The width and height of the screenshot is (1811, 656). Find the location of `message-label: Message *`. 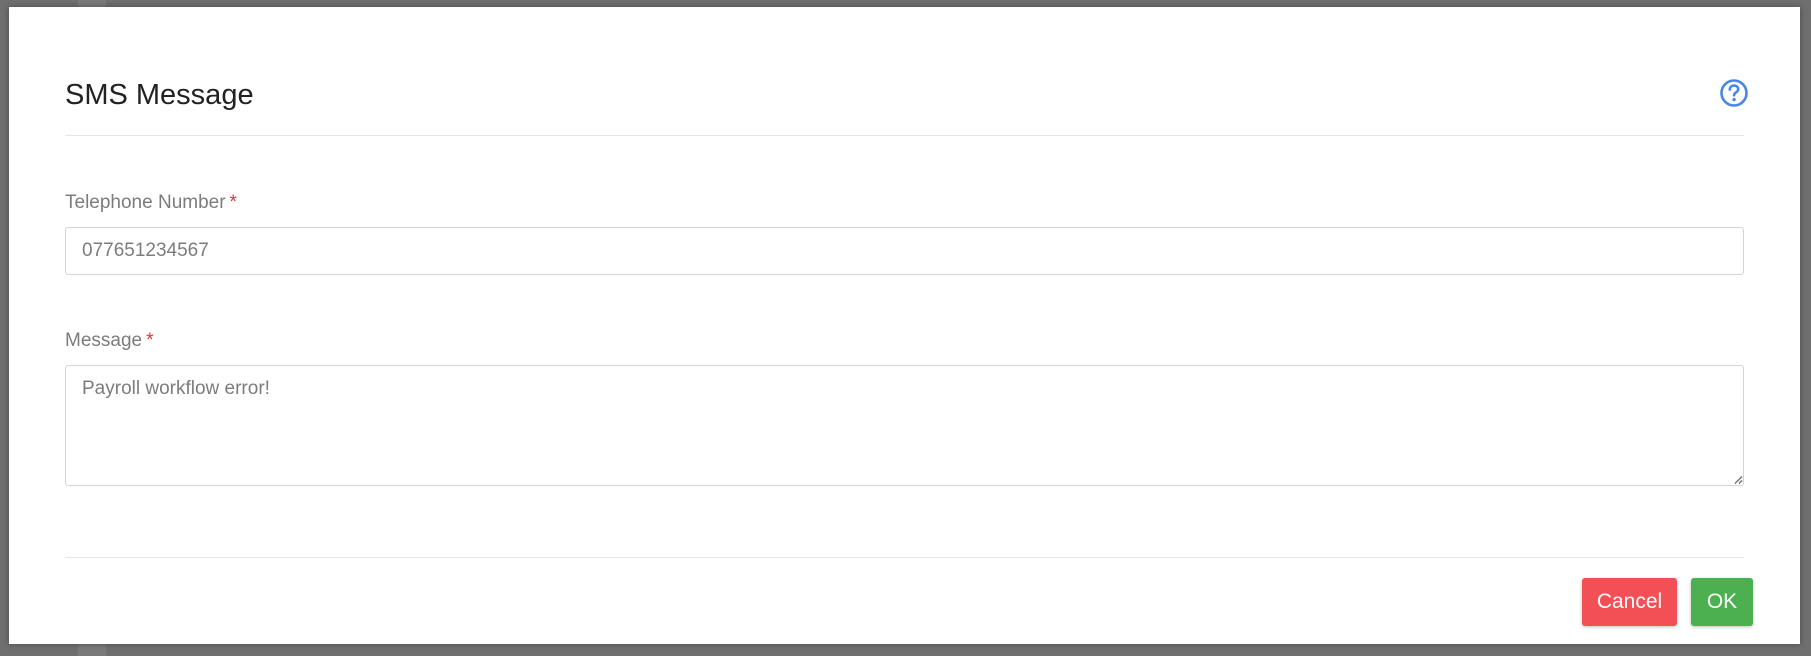

message-label: Message * is located at coordinates (109, 340).